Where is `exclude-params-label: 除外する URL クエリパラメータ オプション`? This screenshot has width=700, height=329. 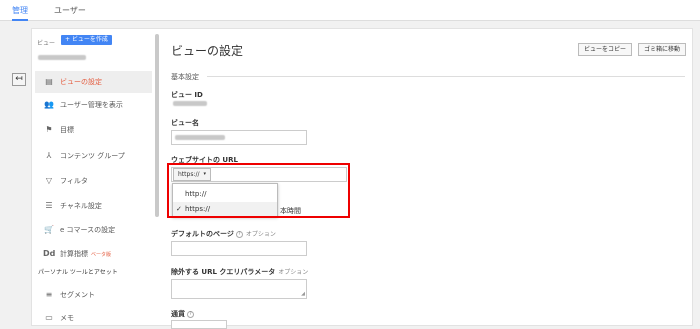 exclude-params-label: 除外する URL クエリパラメータ オプション is located at coordinates (240, 272).